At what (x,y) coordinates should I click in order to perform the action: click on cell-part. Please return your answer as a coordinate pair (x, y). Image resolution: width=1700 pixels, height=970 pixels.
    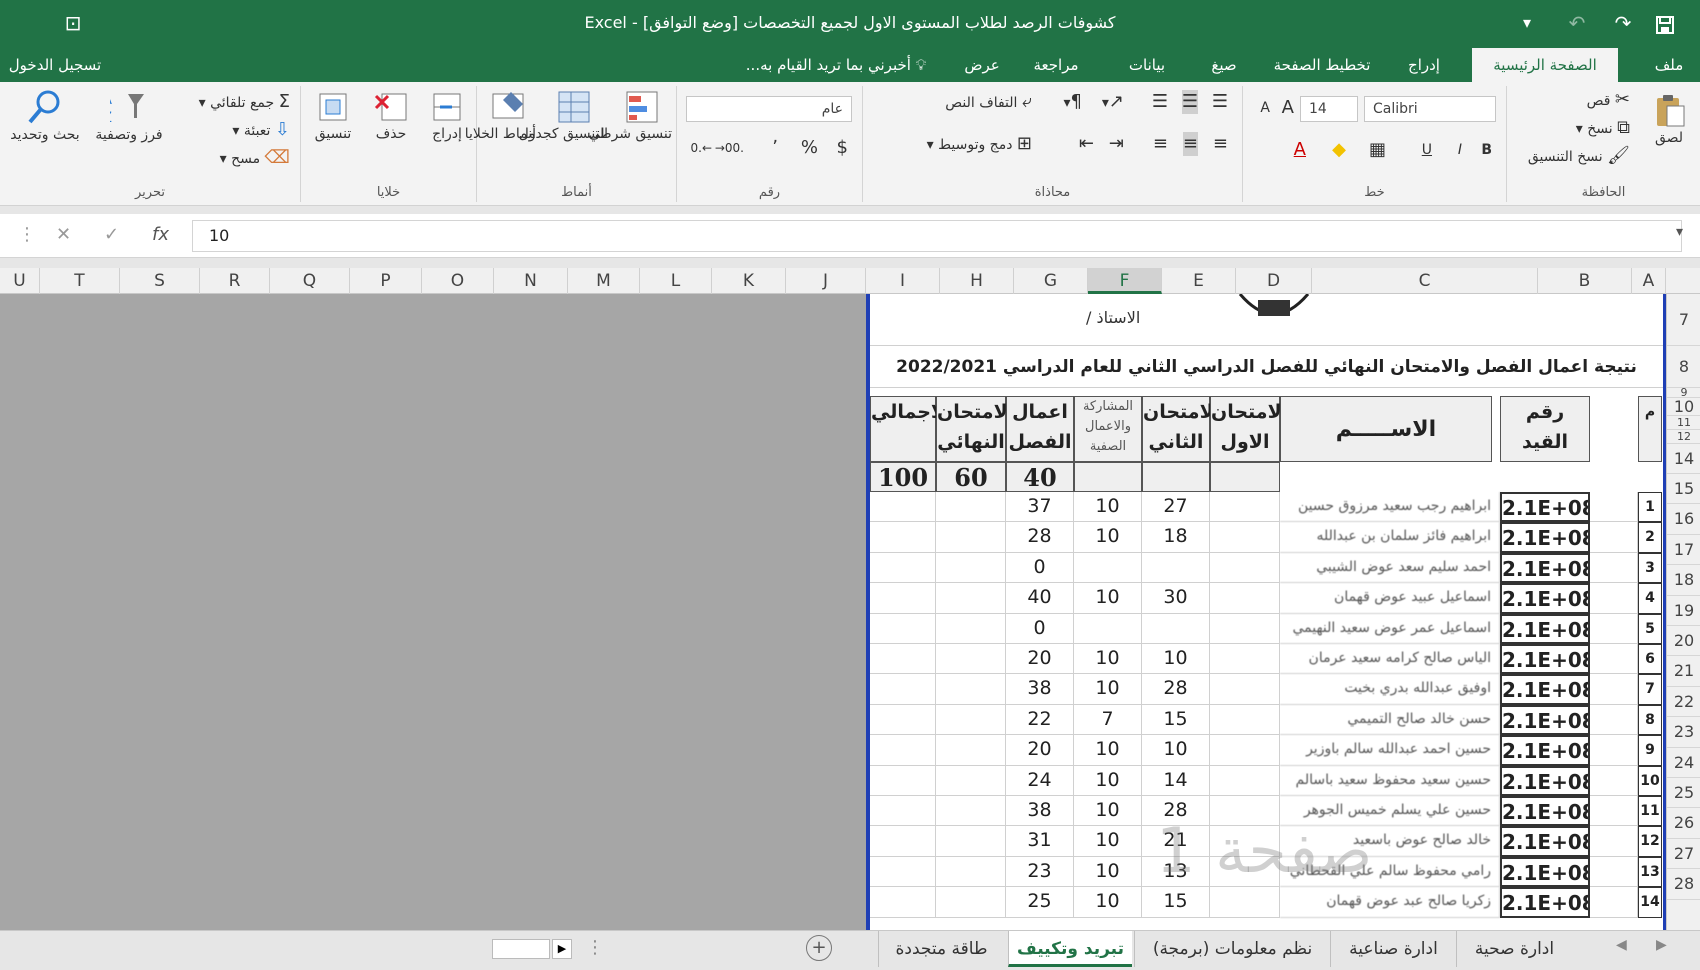
    Looking at the image, I should click on (1108, 568).